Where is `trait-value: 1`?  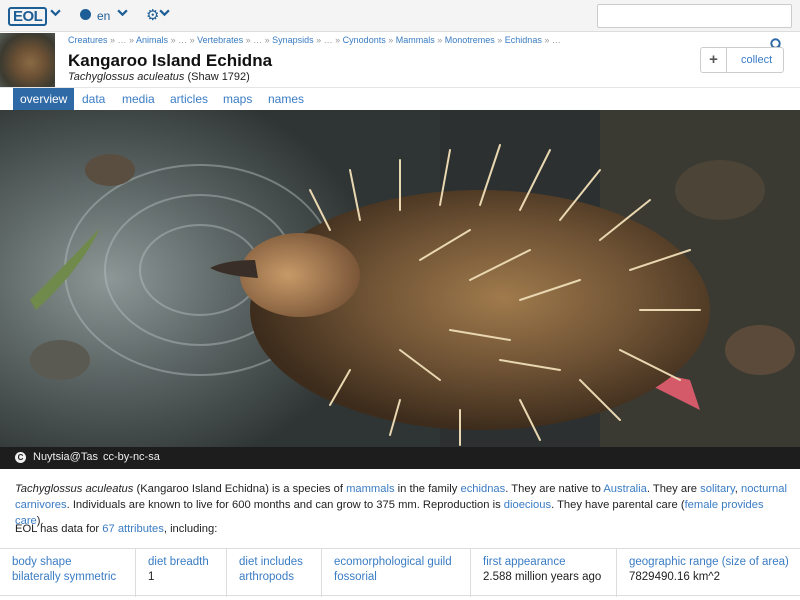 trait-value: 1 is located at coordinates (151, 577).